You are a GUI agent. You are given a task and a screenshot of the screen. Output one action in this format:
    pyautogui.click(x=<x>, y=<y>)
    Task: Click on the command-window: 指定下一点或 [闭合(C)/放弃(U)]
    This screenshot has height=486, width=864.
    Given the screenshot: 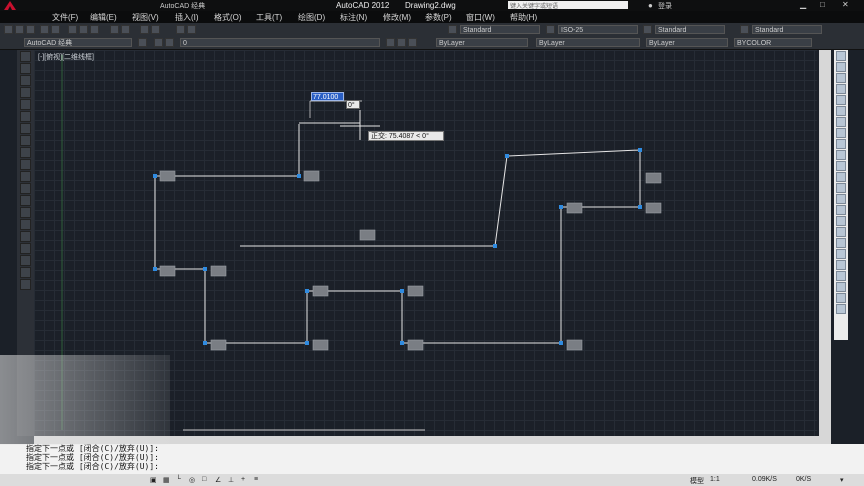 What is the action you would take?
    pyautogui.click(x=432, y=459)
    